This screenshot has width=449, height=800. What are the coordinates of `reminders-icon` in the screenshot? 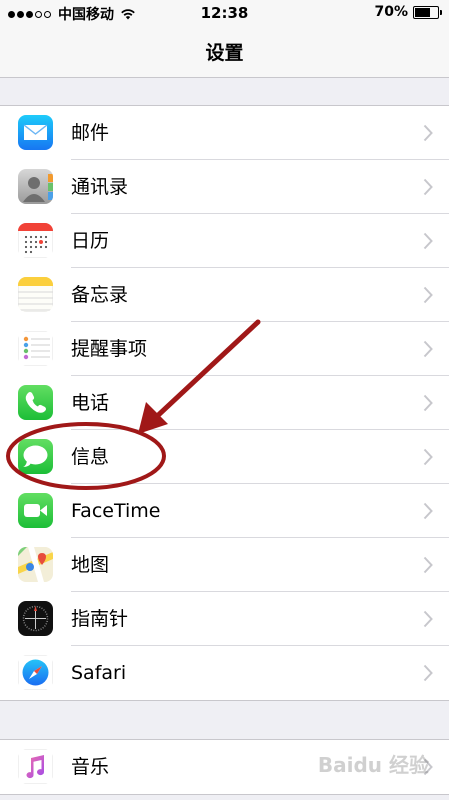 It's located at (35, 348).